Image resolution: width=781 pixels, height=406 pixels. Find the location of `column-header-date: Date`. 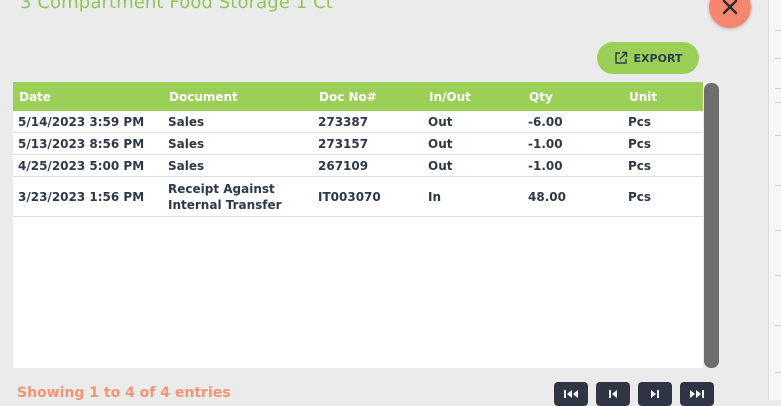

column-header-date: Date is located at coordinates (88, 96).